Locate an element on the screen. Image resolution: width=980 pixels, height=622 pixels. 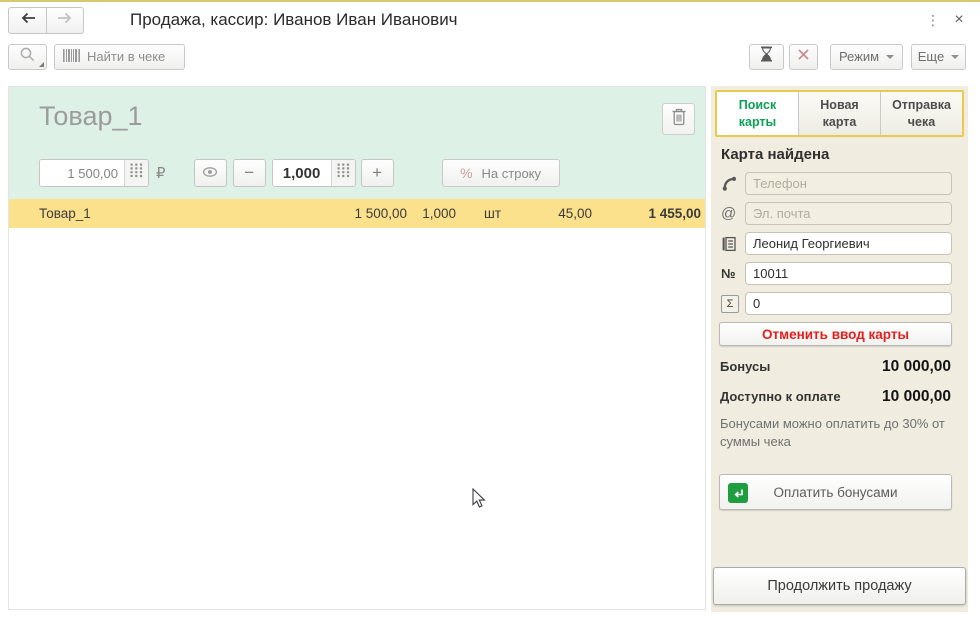
quantity-input is located at coordinates (301, 173).